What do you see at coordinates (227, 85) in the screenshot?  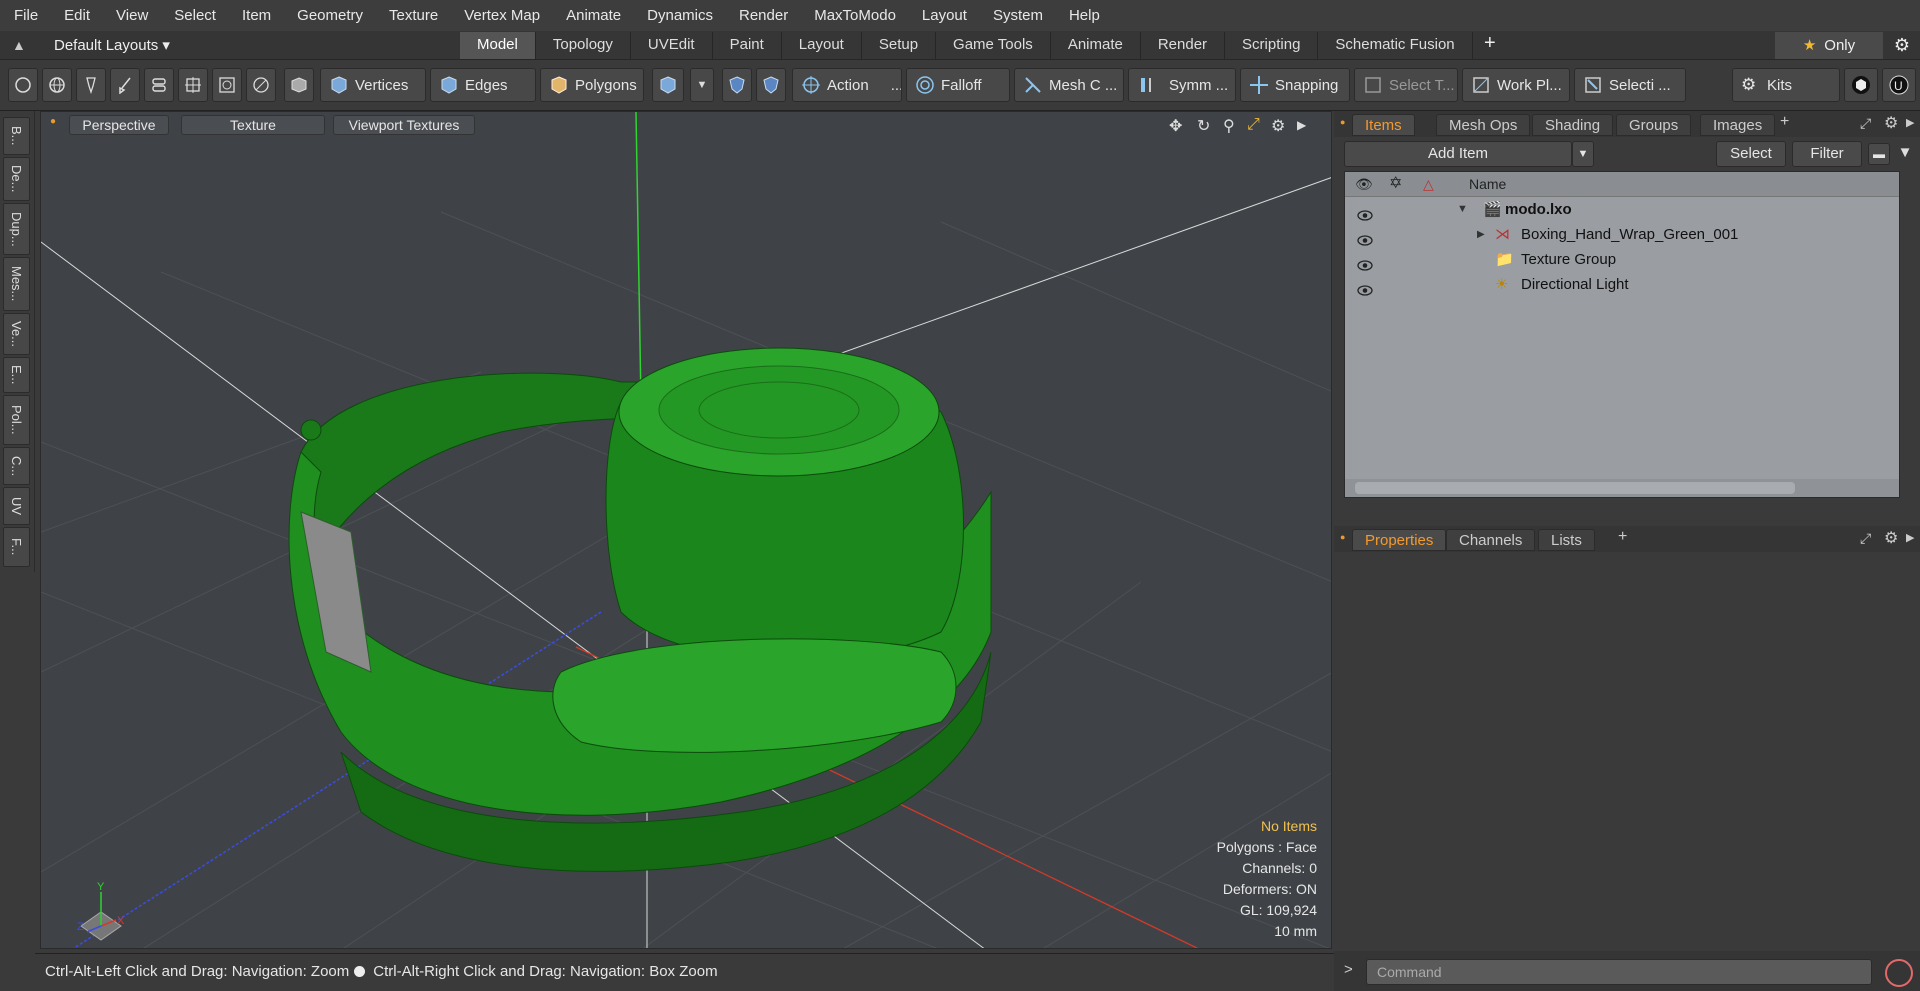 I see `frame-icon` at bounding box center [227, 85].